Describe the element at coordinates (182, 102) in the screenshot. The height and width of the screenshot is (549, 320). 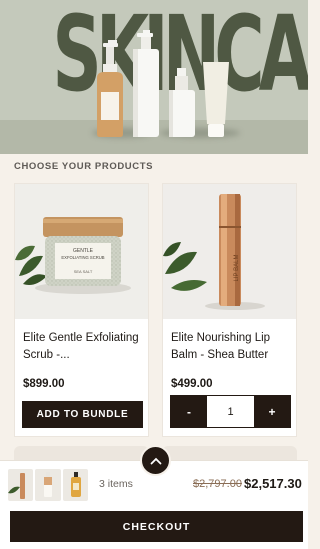
I see `dropper-bottle-image` at that location.